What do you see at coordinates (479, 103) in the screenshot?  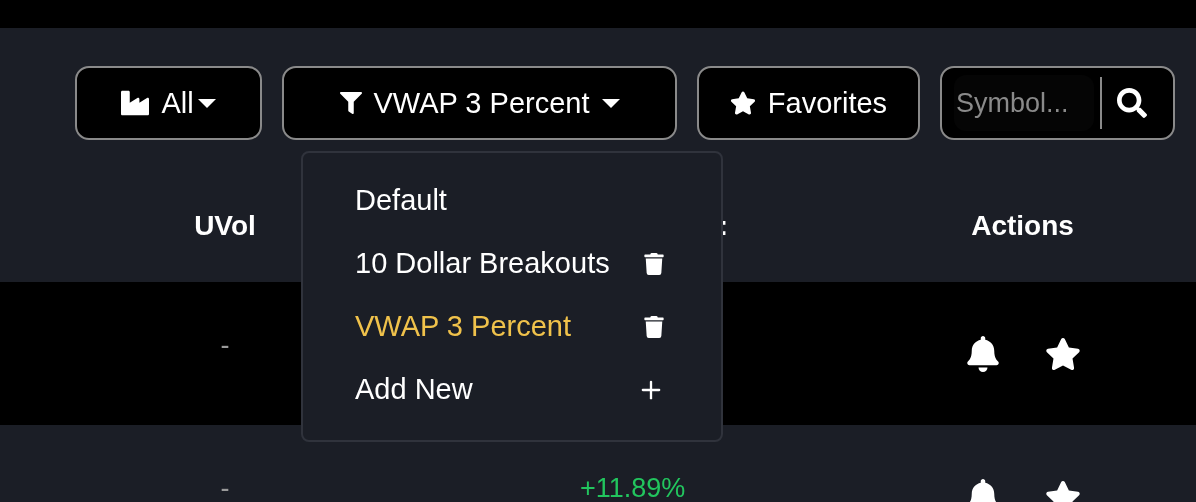 I see `filter-button: VWAP 3 Percent` at bounding box center [479, 103].